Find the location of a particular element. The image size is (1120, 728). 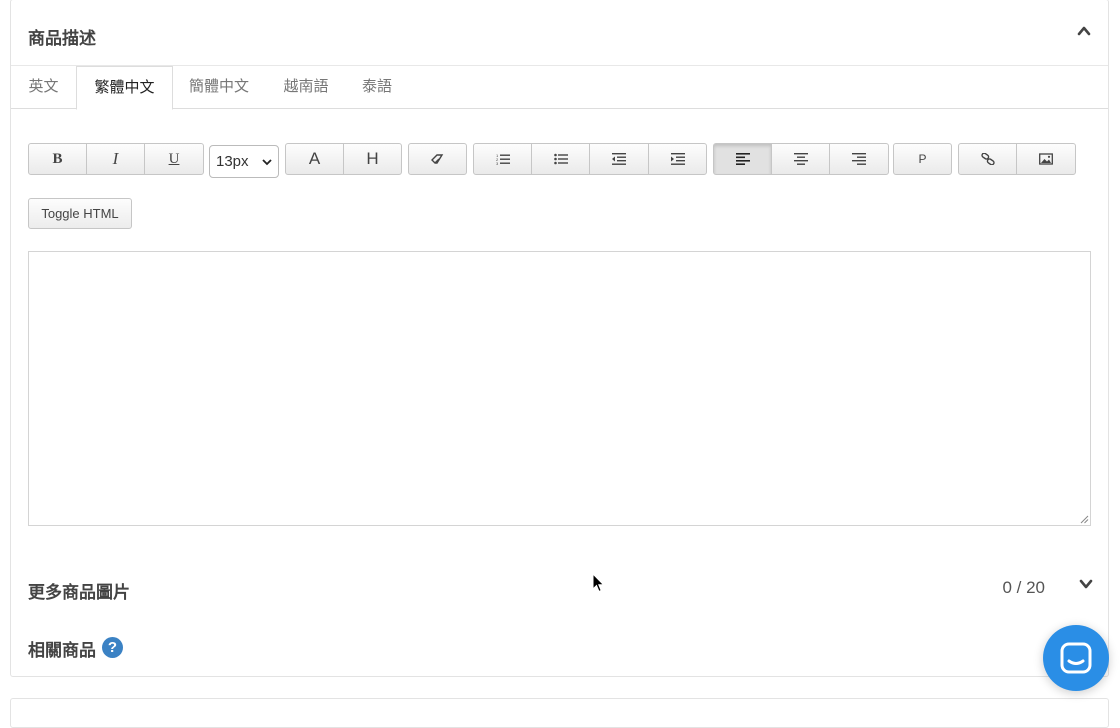

insert-link-button is located at coordinates (987, 159).